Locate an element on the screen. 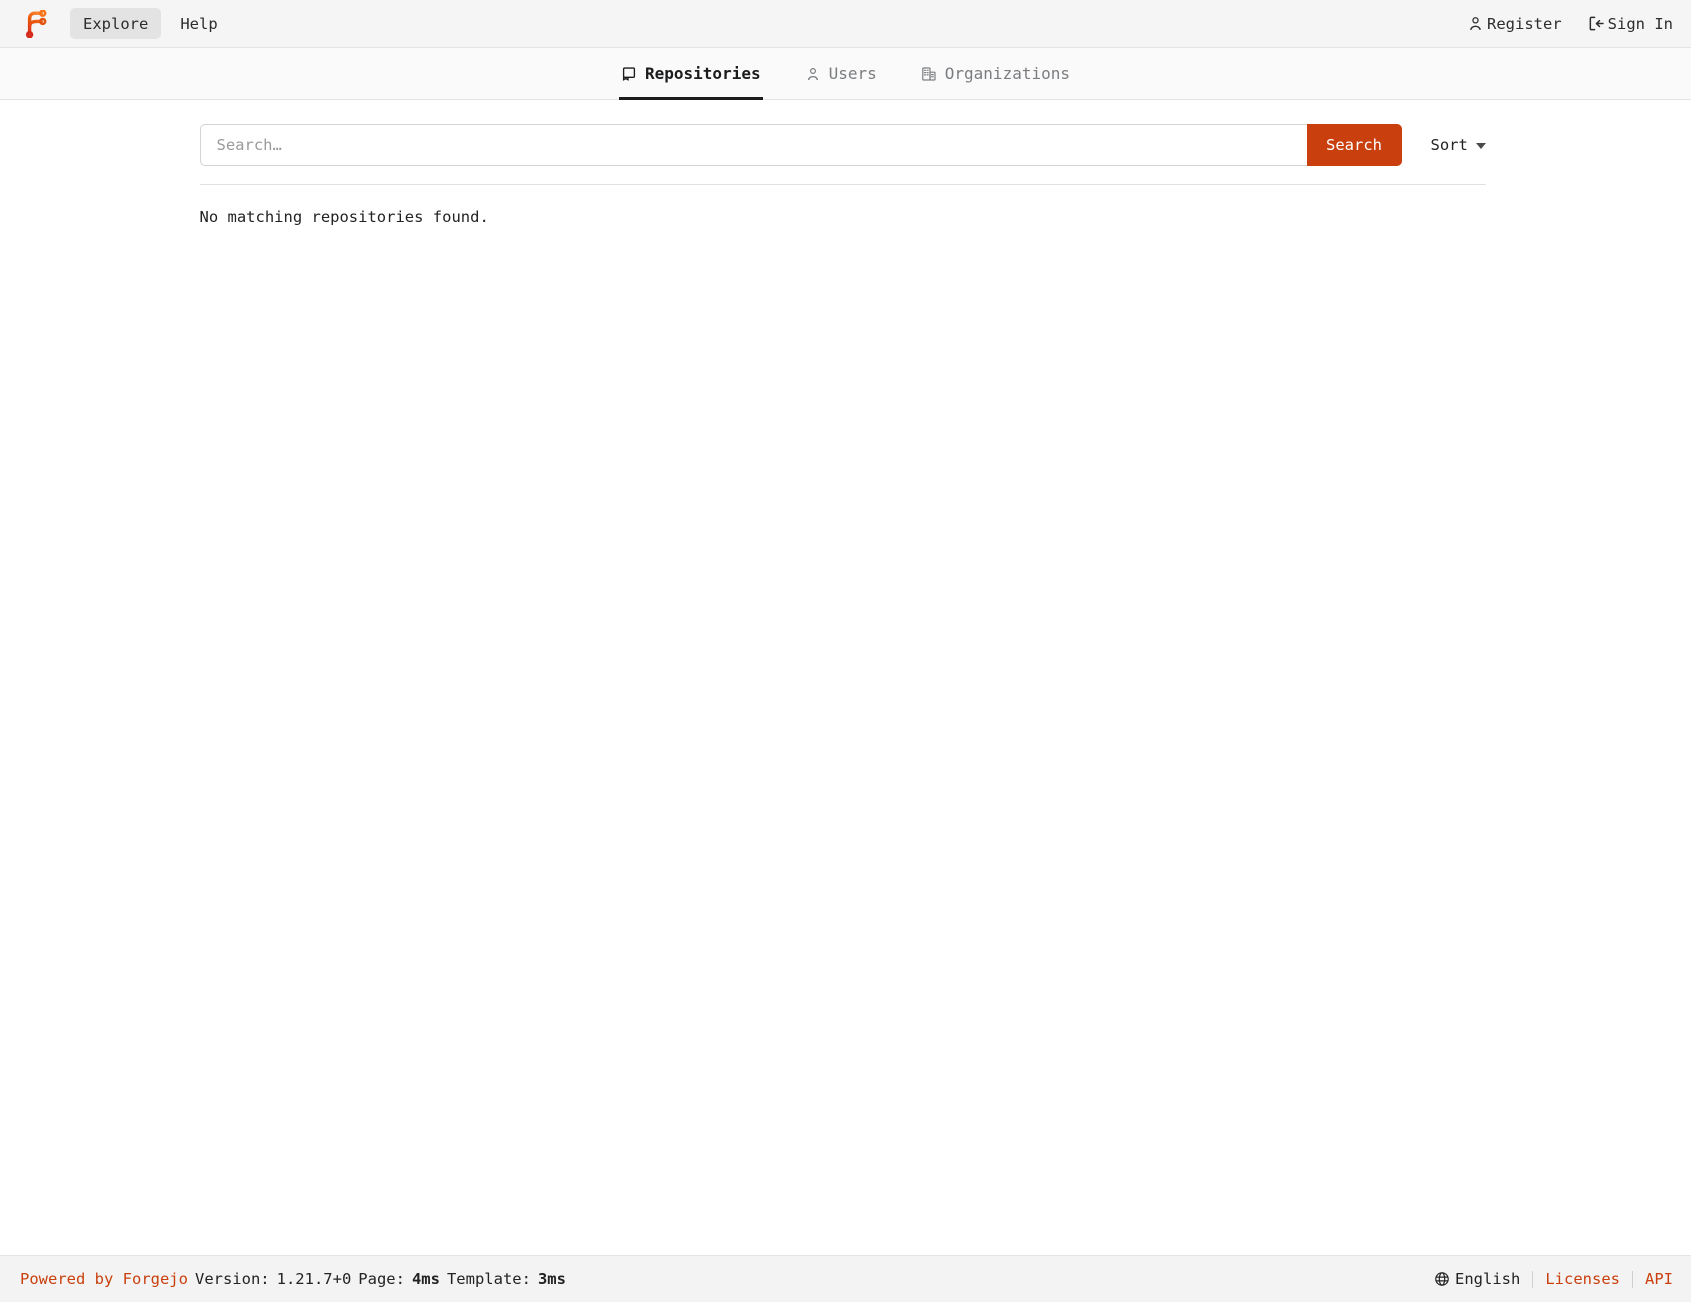 Image resolution: width=1691 pixels, height=1302 pixels. sign-in-icon is located at coordinates (1596, 23).